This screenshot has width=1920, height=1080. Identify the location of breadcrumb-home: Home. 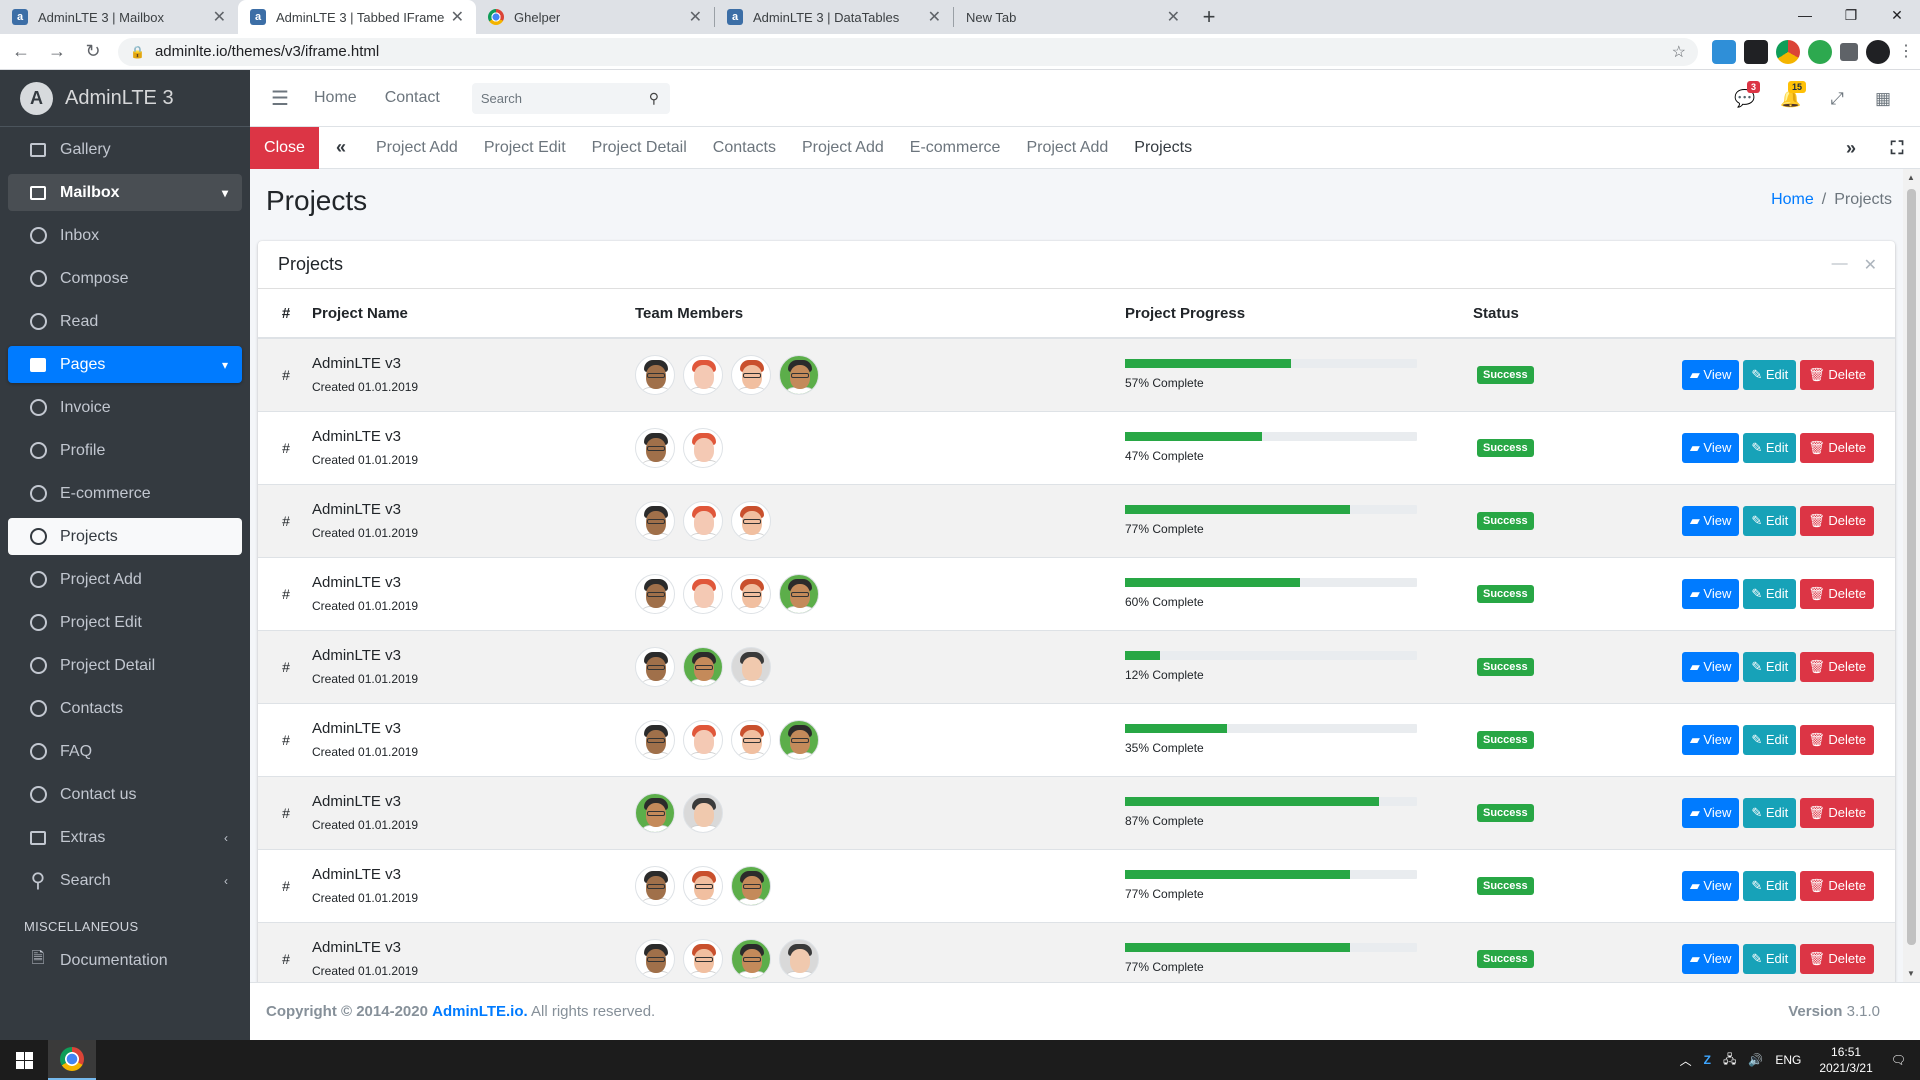
(1792, 199).